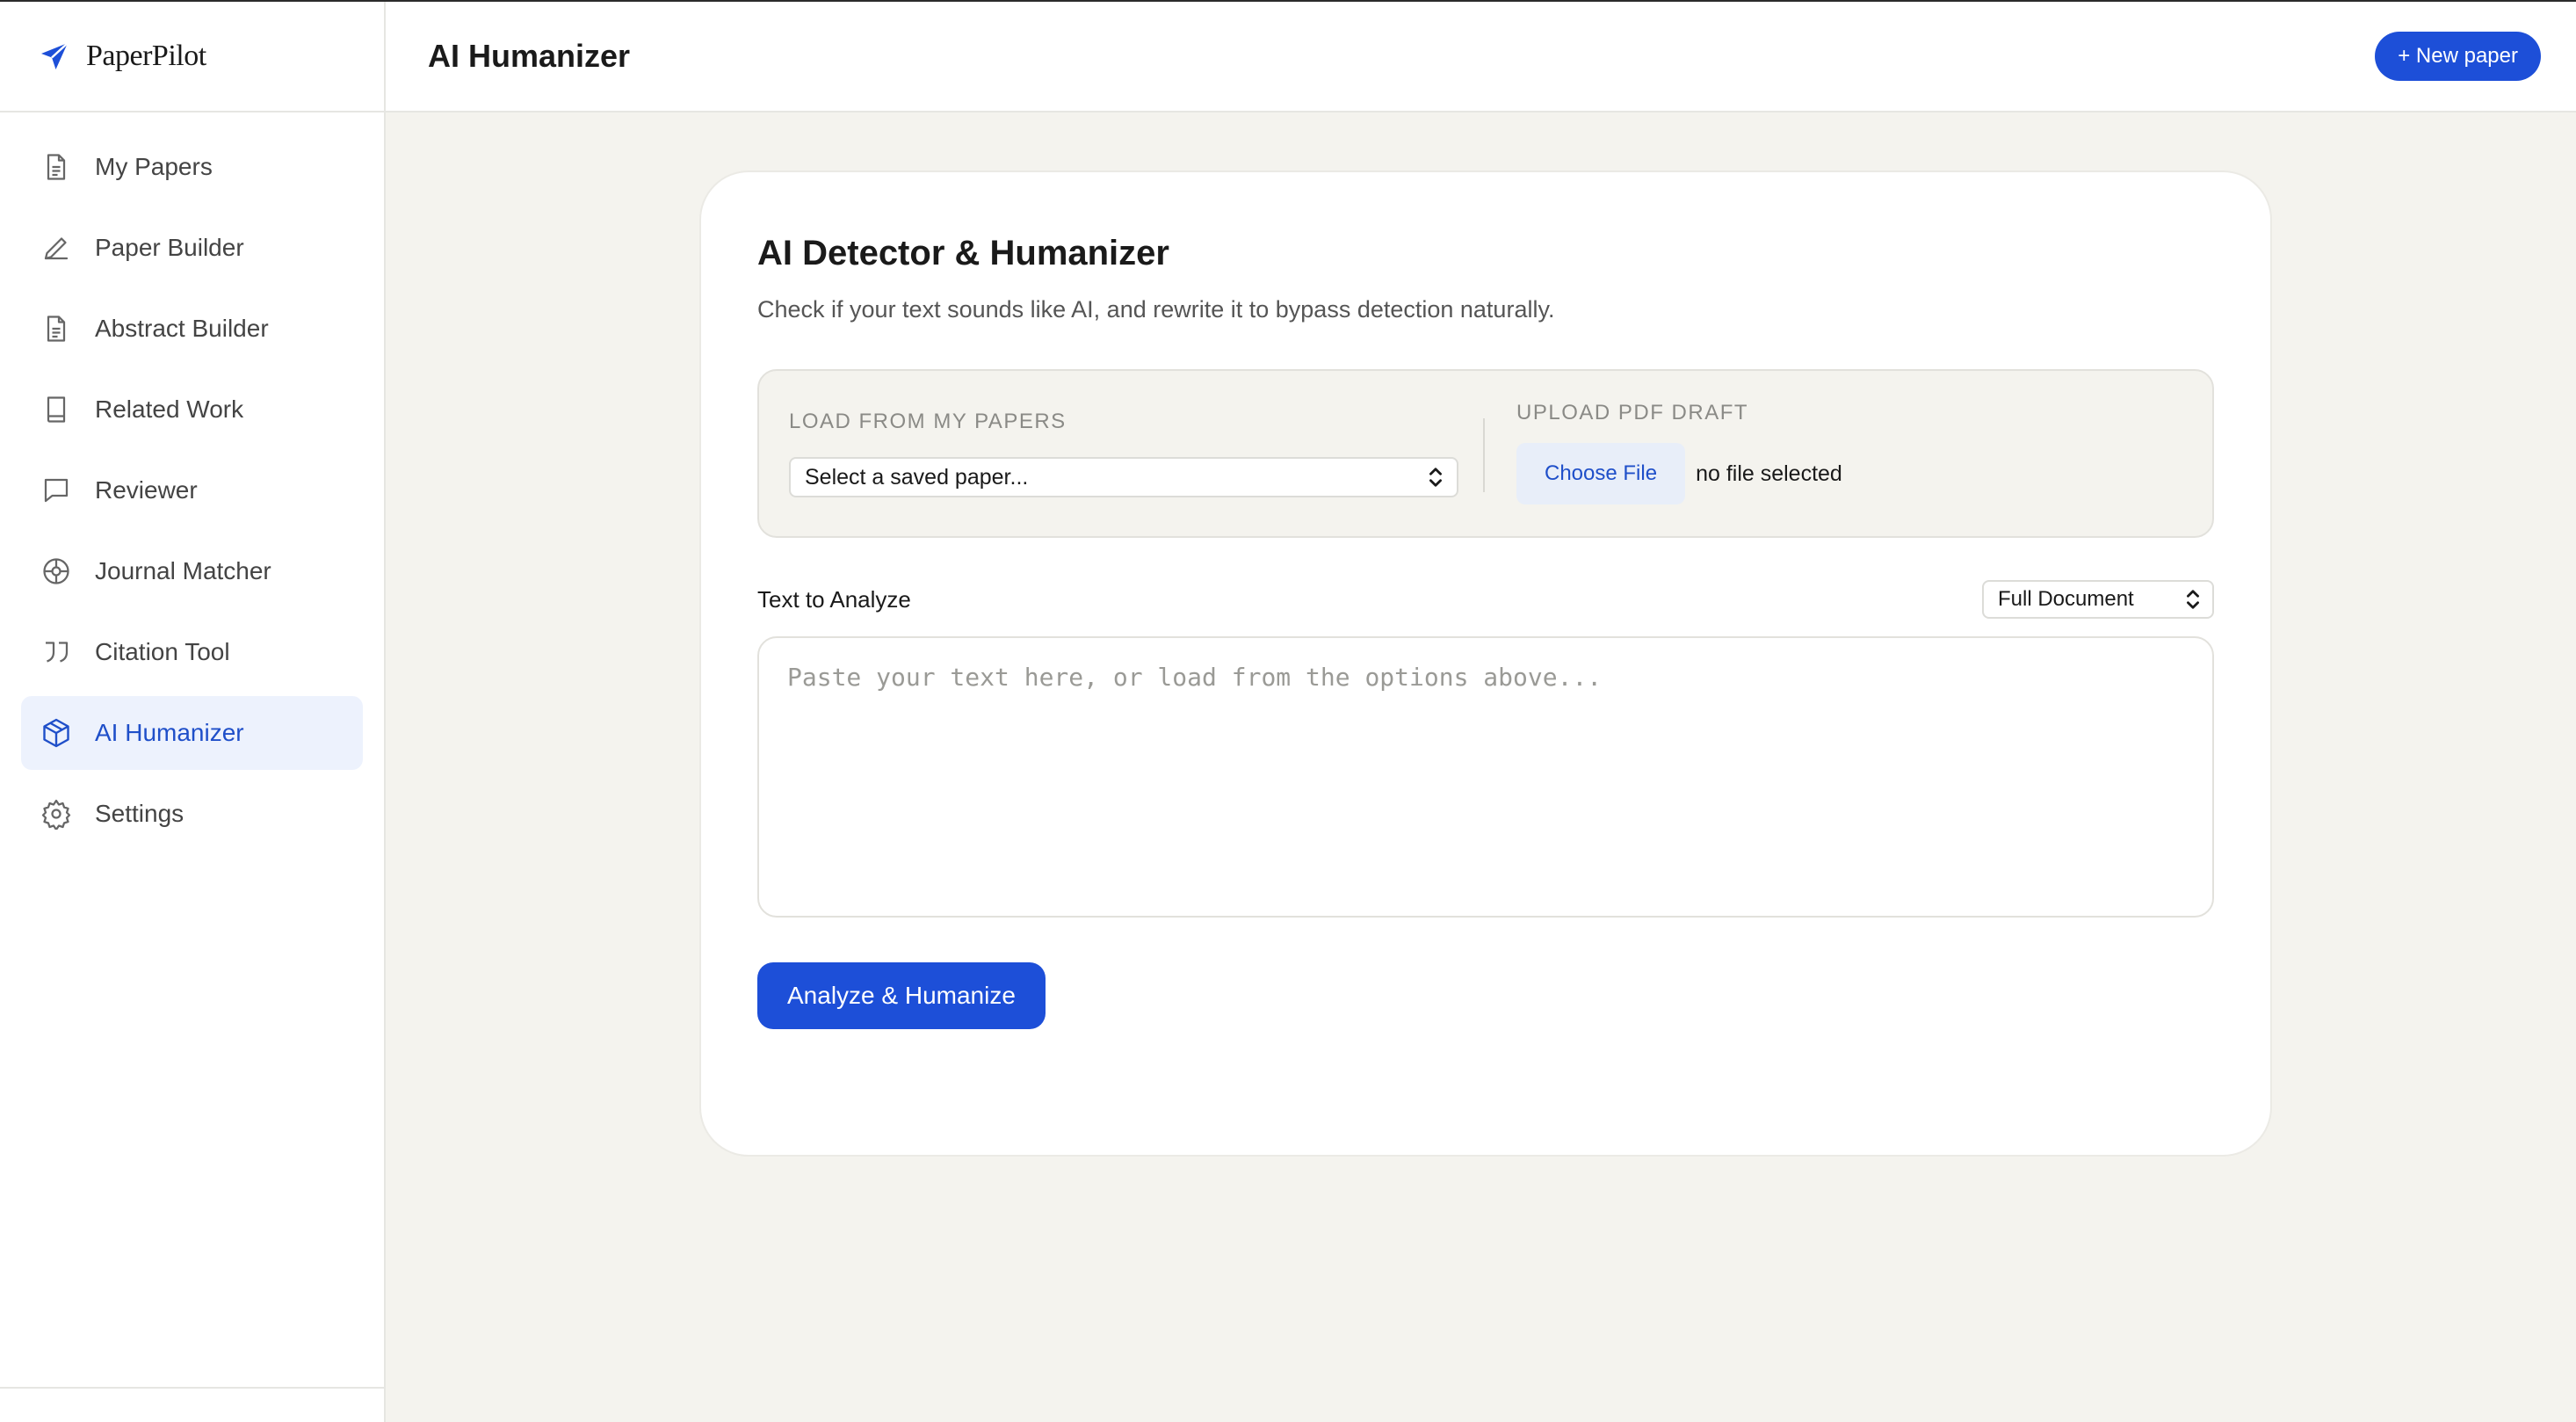 The width and height of the screenshot is (2576, 1422). I want to click on scope-select-value: Full Document, so click(2066, 599).